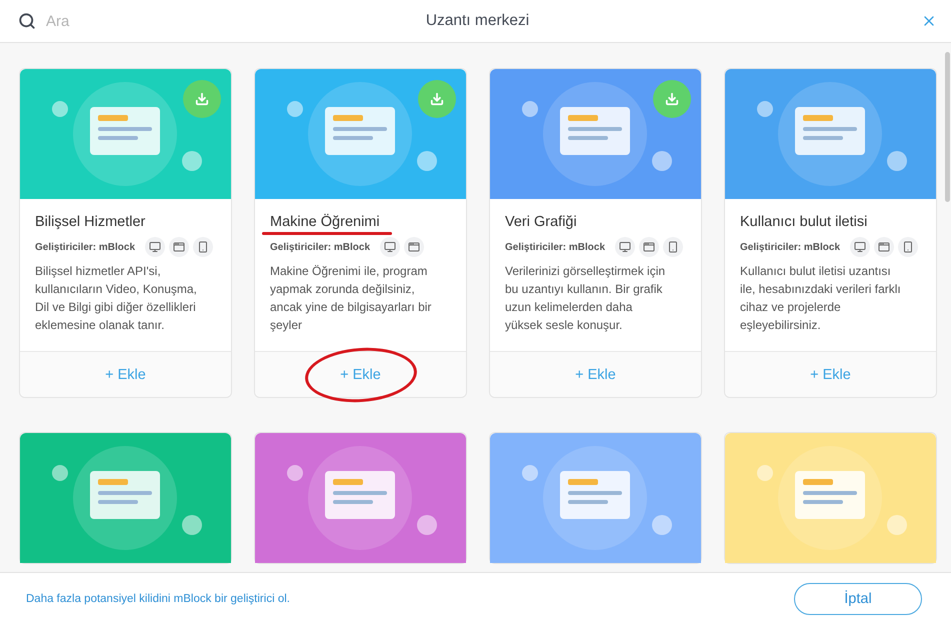 The width and height of the screenshot is (951, 625). What do you see at coordinates (90, 222) in the screenshot?
I see `extension-title: Bilişsel Hizmetler` at bounding box center [90, 222].